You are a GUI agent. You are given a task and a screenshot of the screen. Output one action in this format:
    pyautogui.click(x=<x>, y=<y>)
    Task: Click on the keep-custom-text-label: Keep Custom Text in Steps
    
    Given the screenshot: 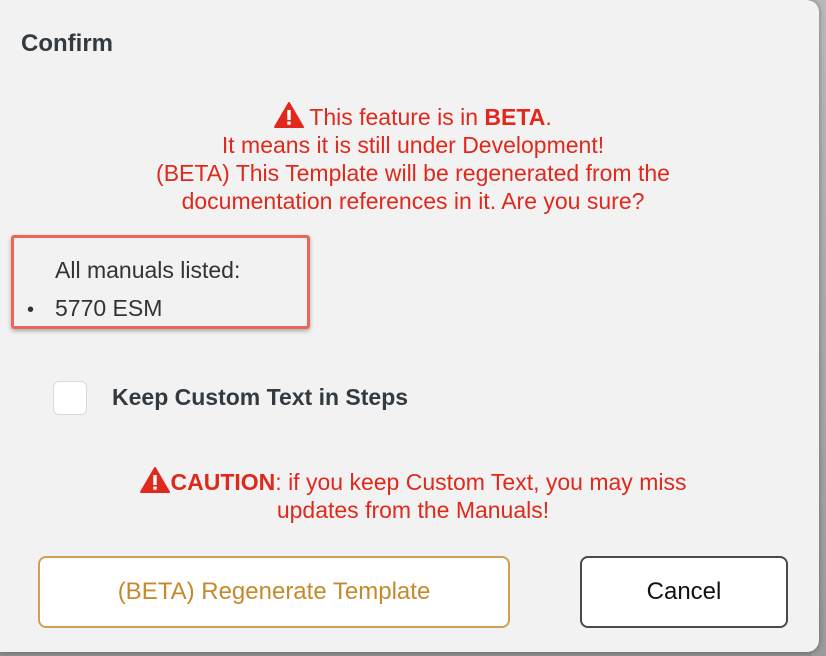 What is the action you would take?
    pyautogui.click(x=260, y=397)
    